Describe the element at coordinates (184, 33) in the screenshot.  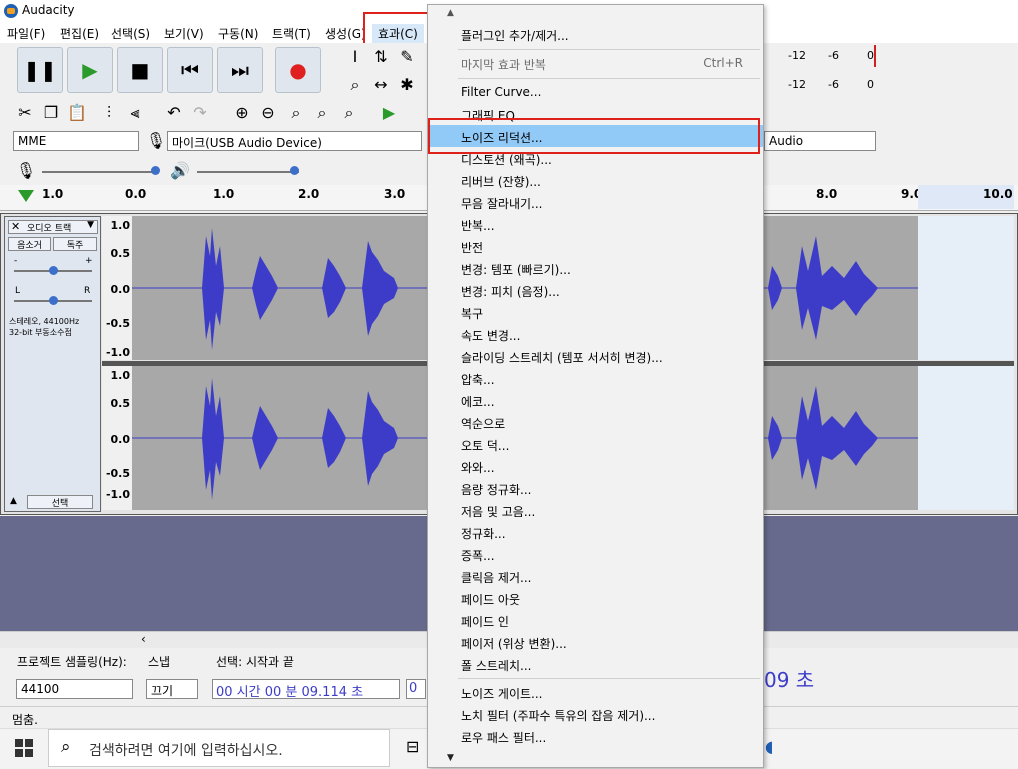
I see `menu-view: 보기(V)` at that location.